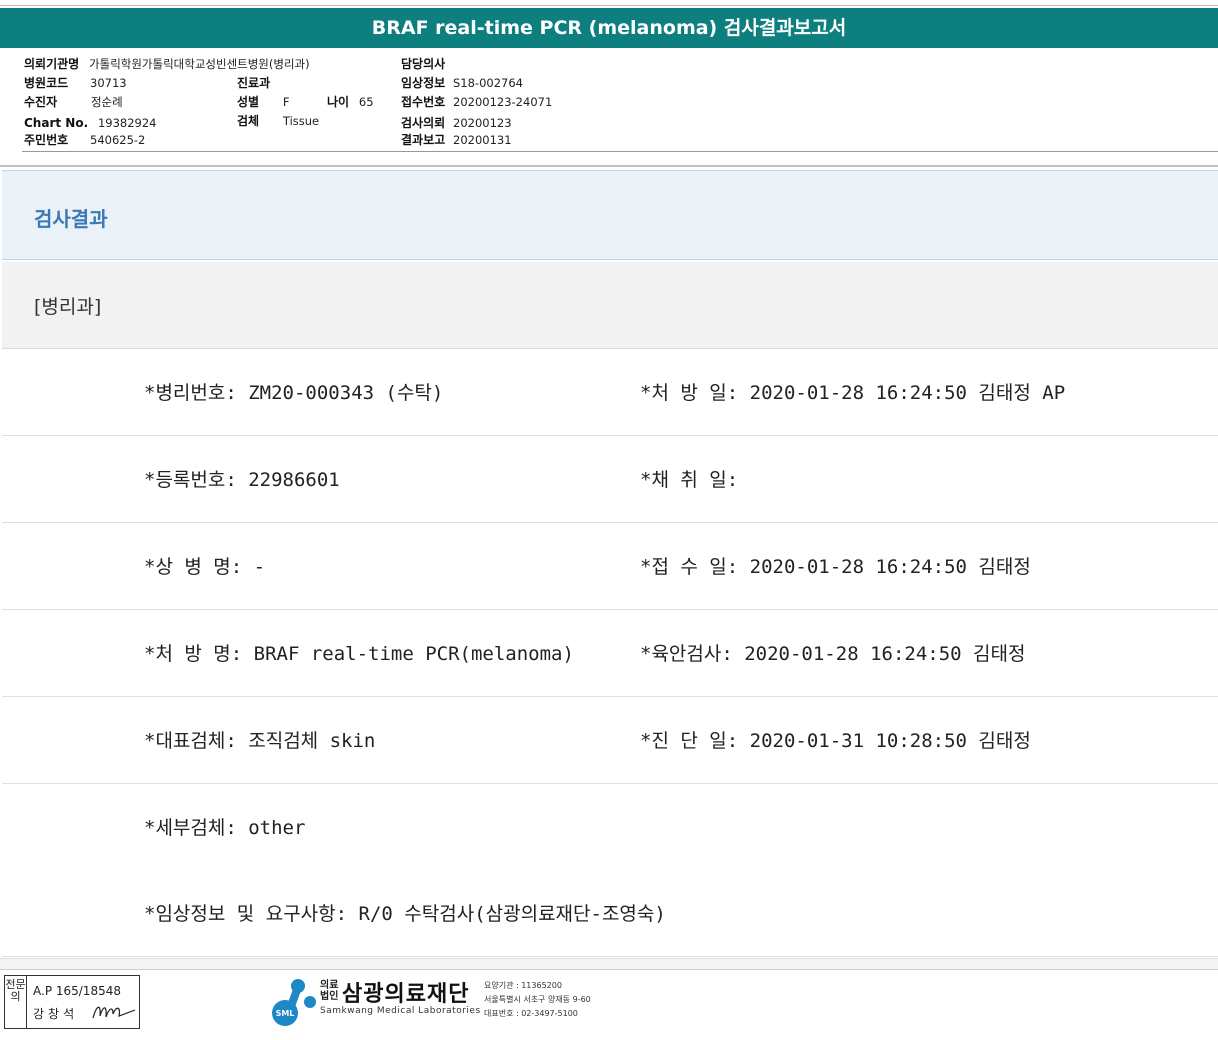 The image size is (1218, 1040). Describe the element at coordinates (609, 28) in the screenshot. I see `report-title: BRAF real-time PCR (melanoma) 검사결과보고서` at that location.